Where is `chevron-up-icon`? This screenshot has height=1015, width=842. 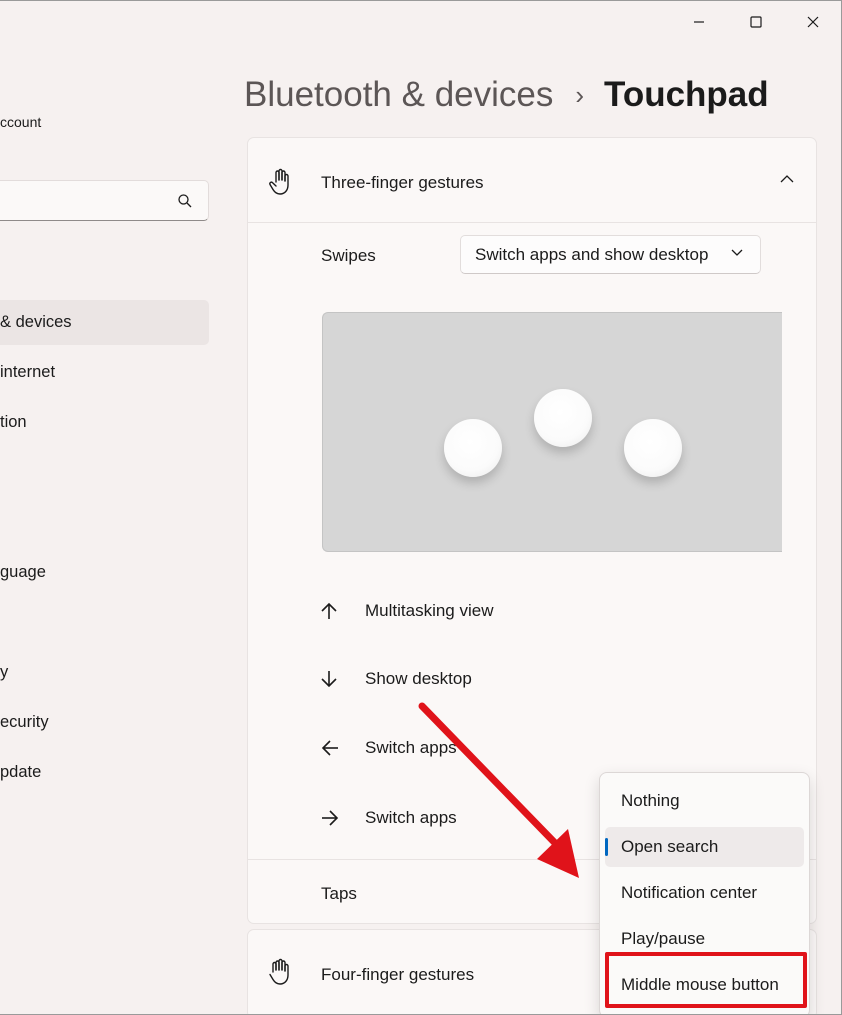 chevron-up-icon is located at coordinates (787, 179).